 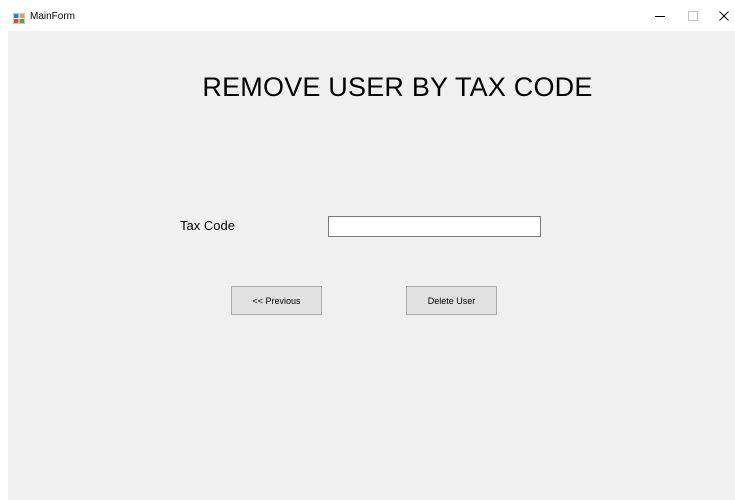 What do you see at coordinates (397, 87) in the screenshot?
I see `page-title: REMOVE USER BY TAX CODE` at bounding box center [397, 87].